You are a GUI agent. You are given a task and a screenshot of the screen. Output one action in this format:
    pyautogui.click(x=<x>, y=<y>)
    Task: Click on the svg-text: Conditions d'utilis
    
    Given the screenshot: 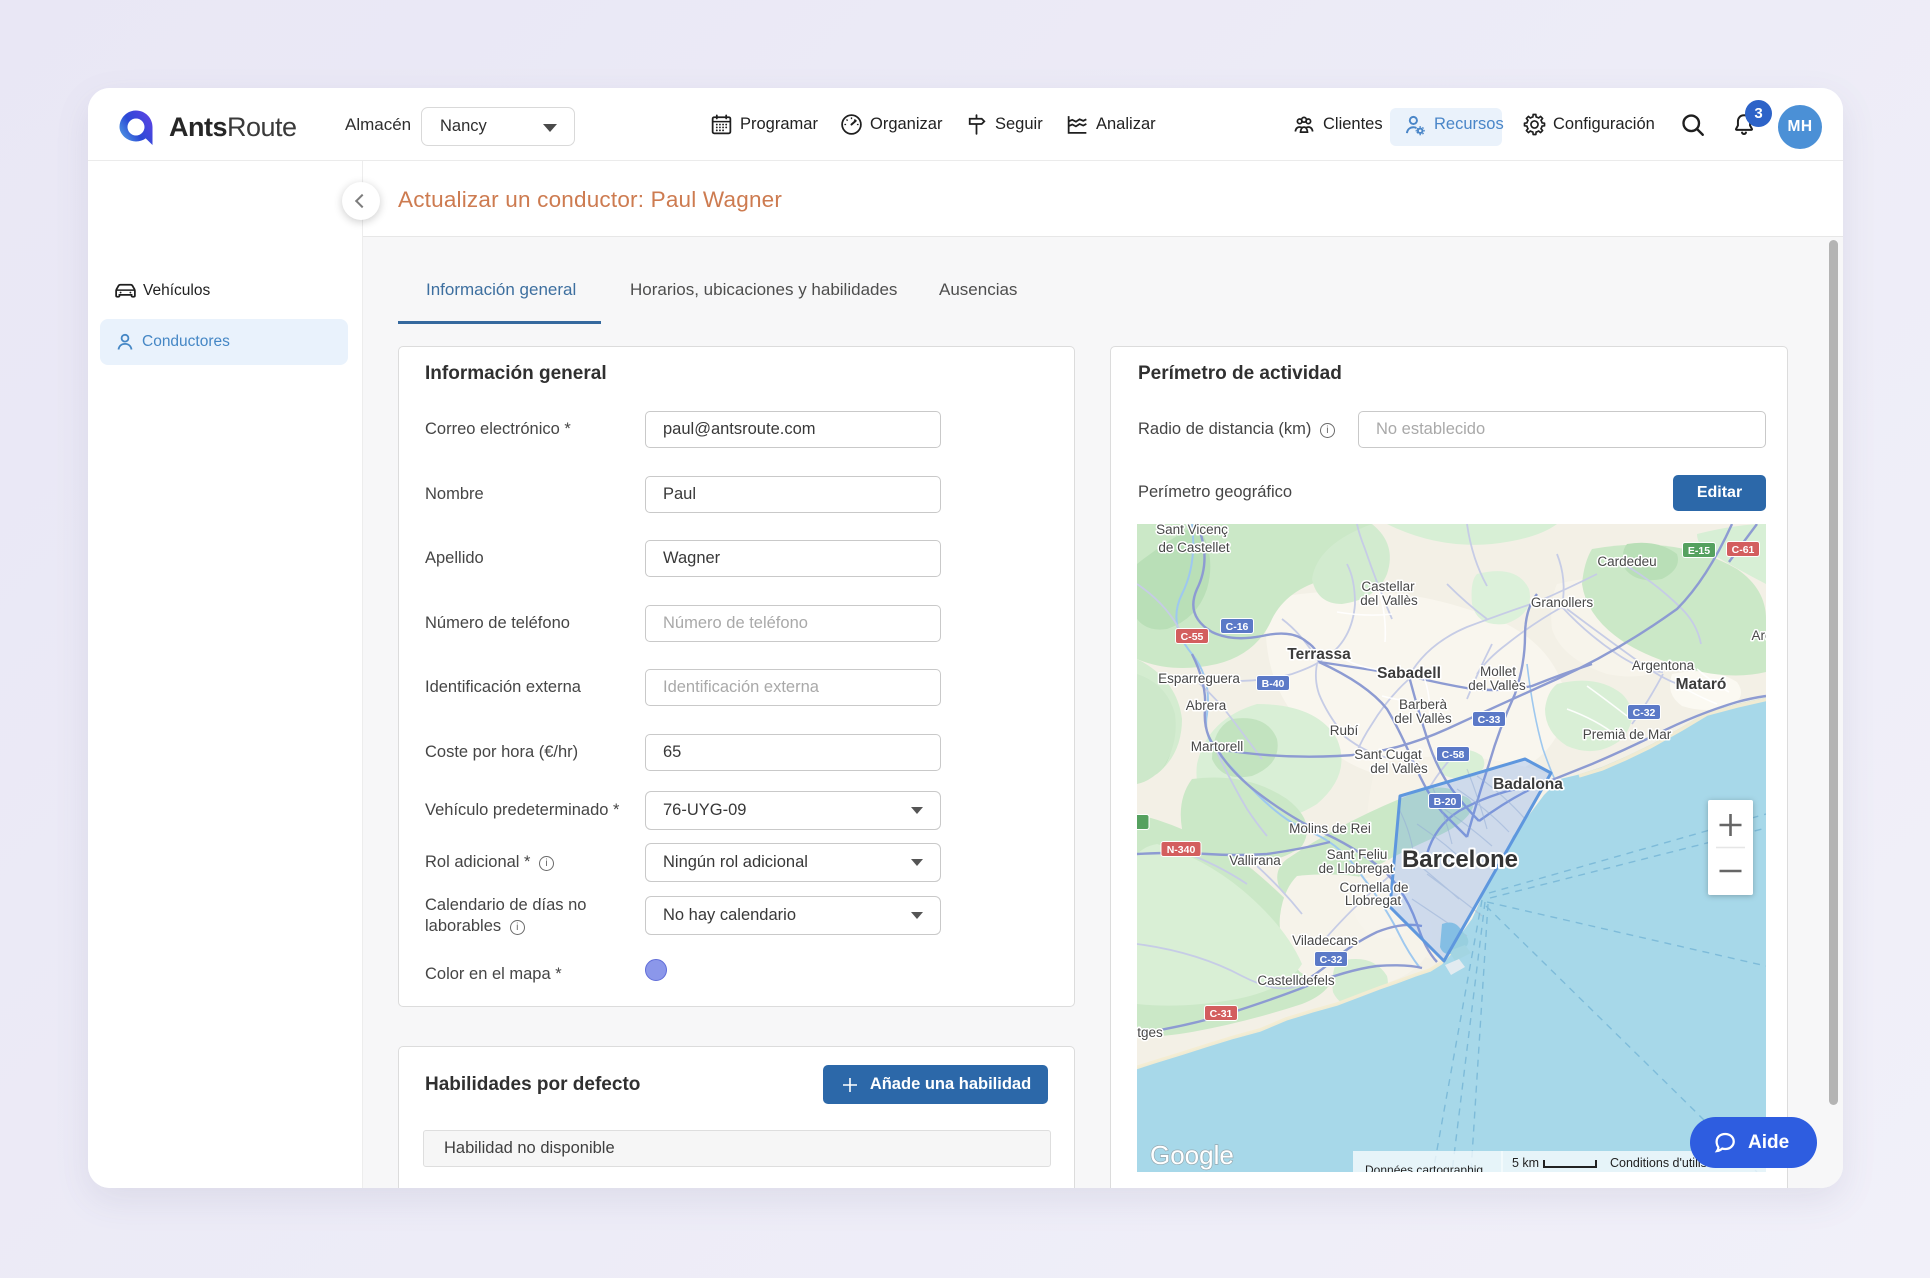 What is the action you would take?
    pyautogui.click(x=1658, y=1163)
    